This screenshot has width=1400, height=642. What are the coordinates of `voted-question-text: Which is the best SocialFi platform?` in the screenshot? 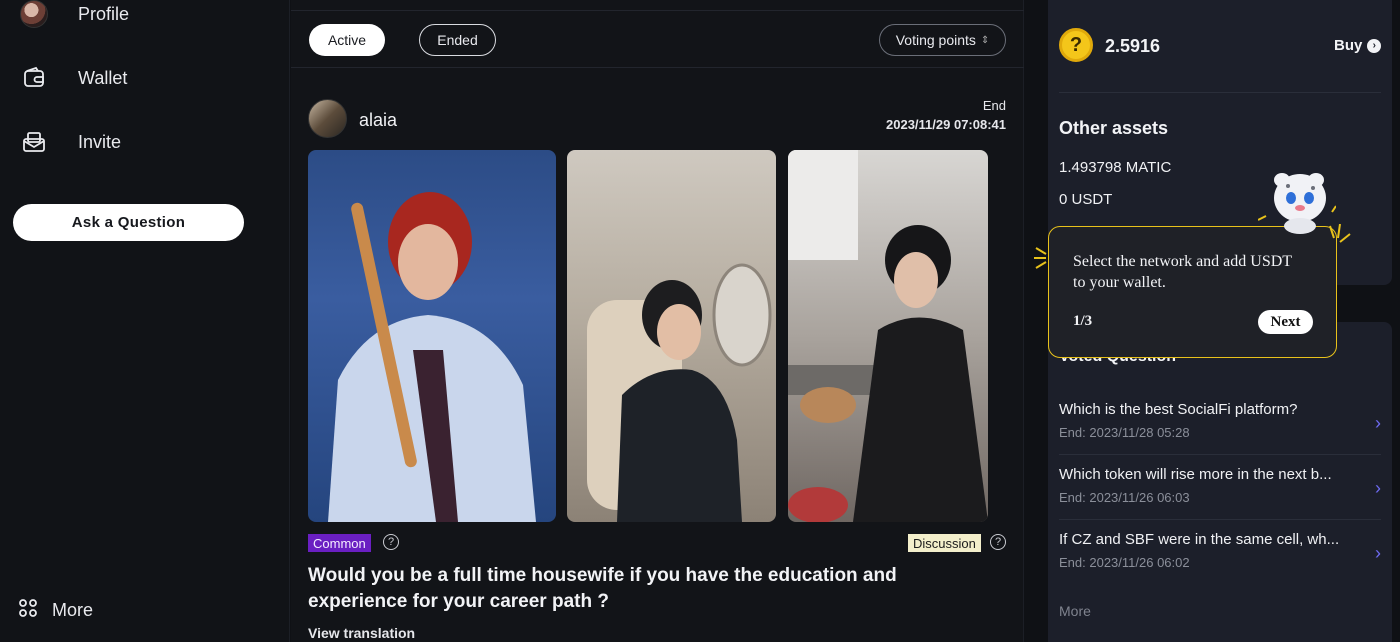 It's located at (1178, 409).